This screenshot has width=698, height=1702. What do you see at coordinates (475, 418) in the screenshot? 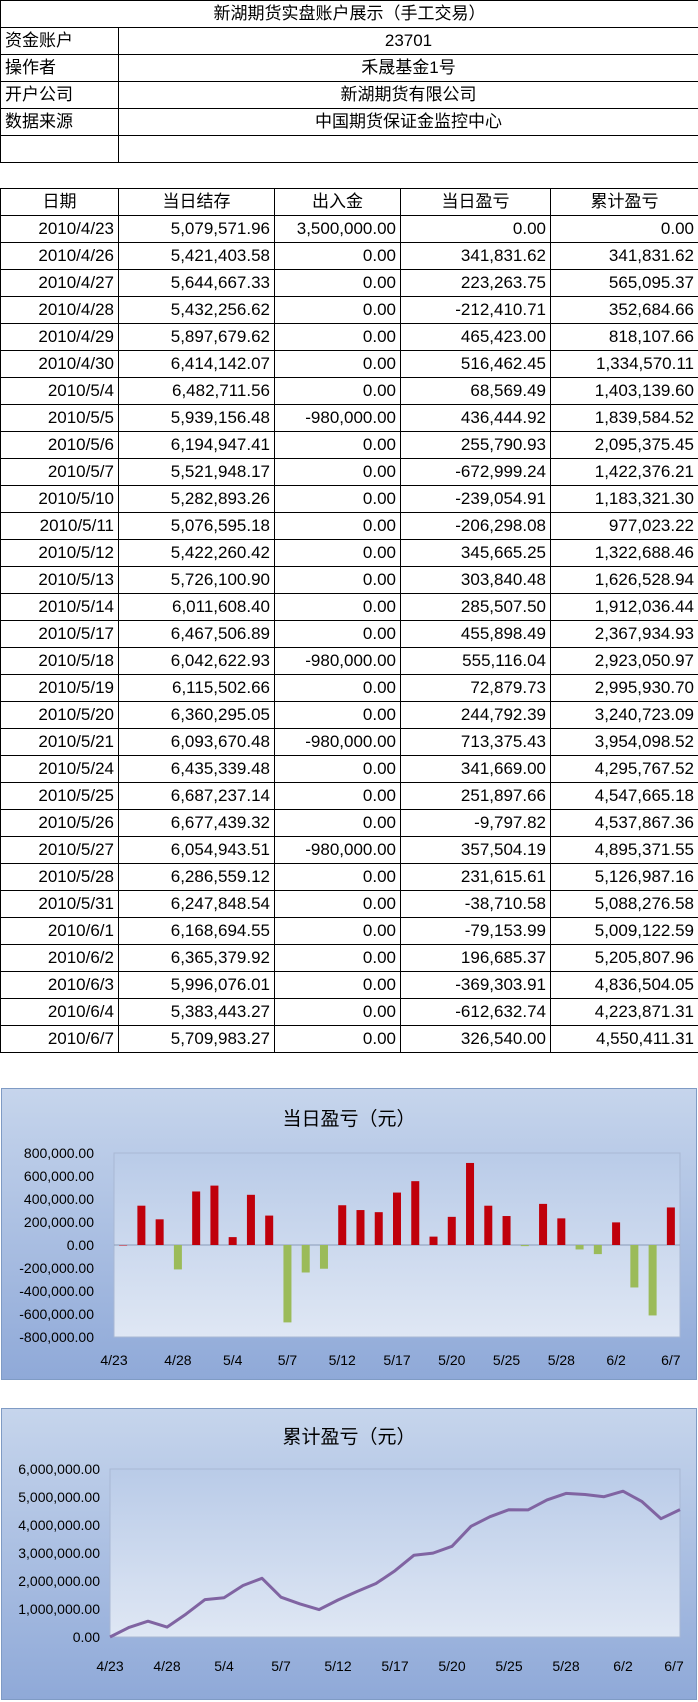
I see `cell-daily-pnl: 436,444.92` at bounding box center [475, 418].